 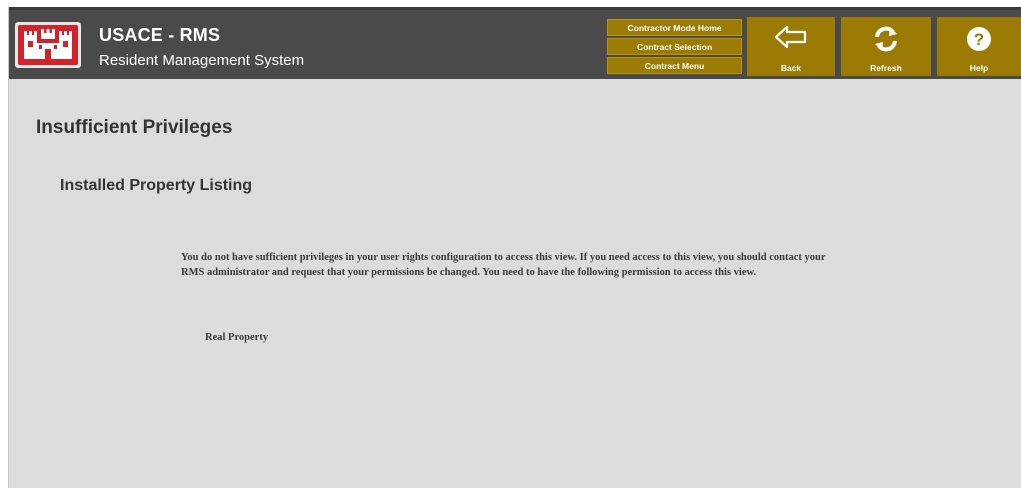 I want to click on refresh-button: Refresh, so click(x=886, y=46).